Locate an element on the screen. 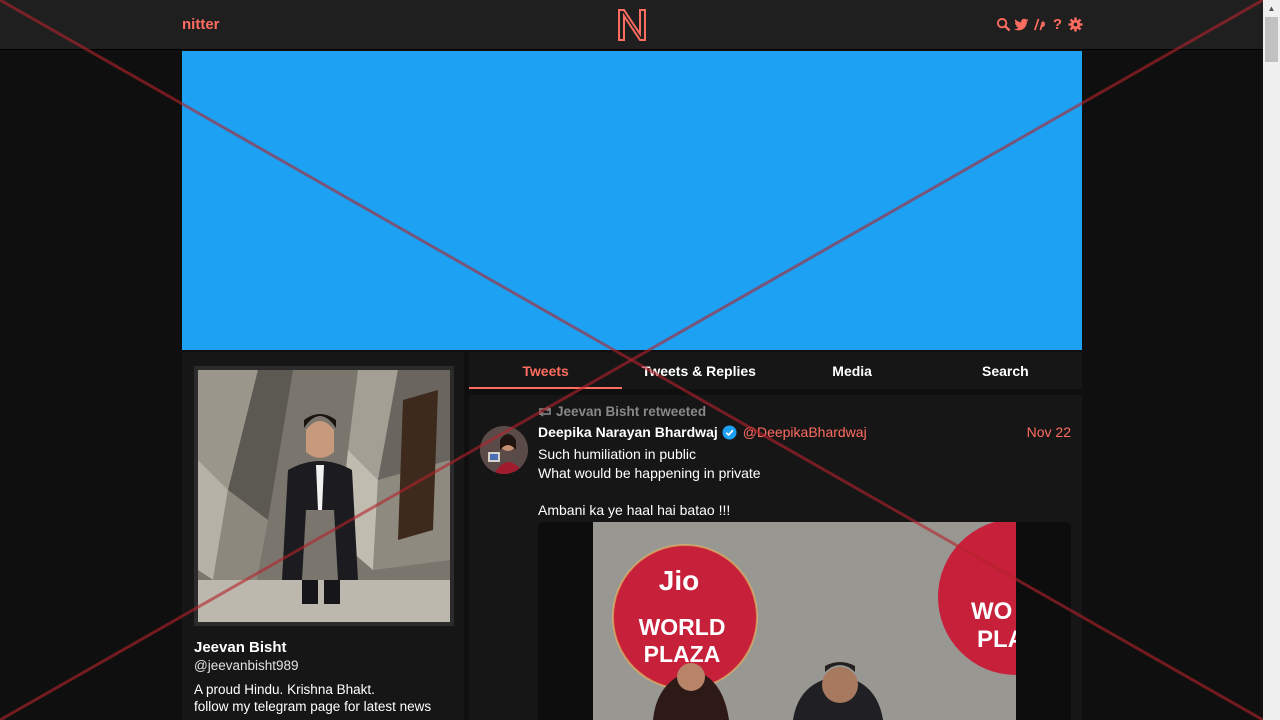 The height and width of the screenshot is (720, 1280). media-text-wo: WO is located at coordinates (991, 611).